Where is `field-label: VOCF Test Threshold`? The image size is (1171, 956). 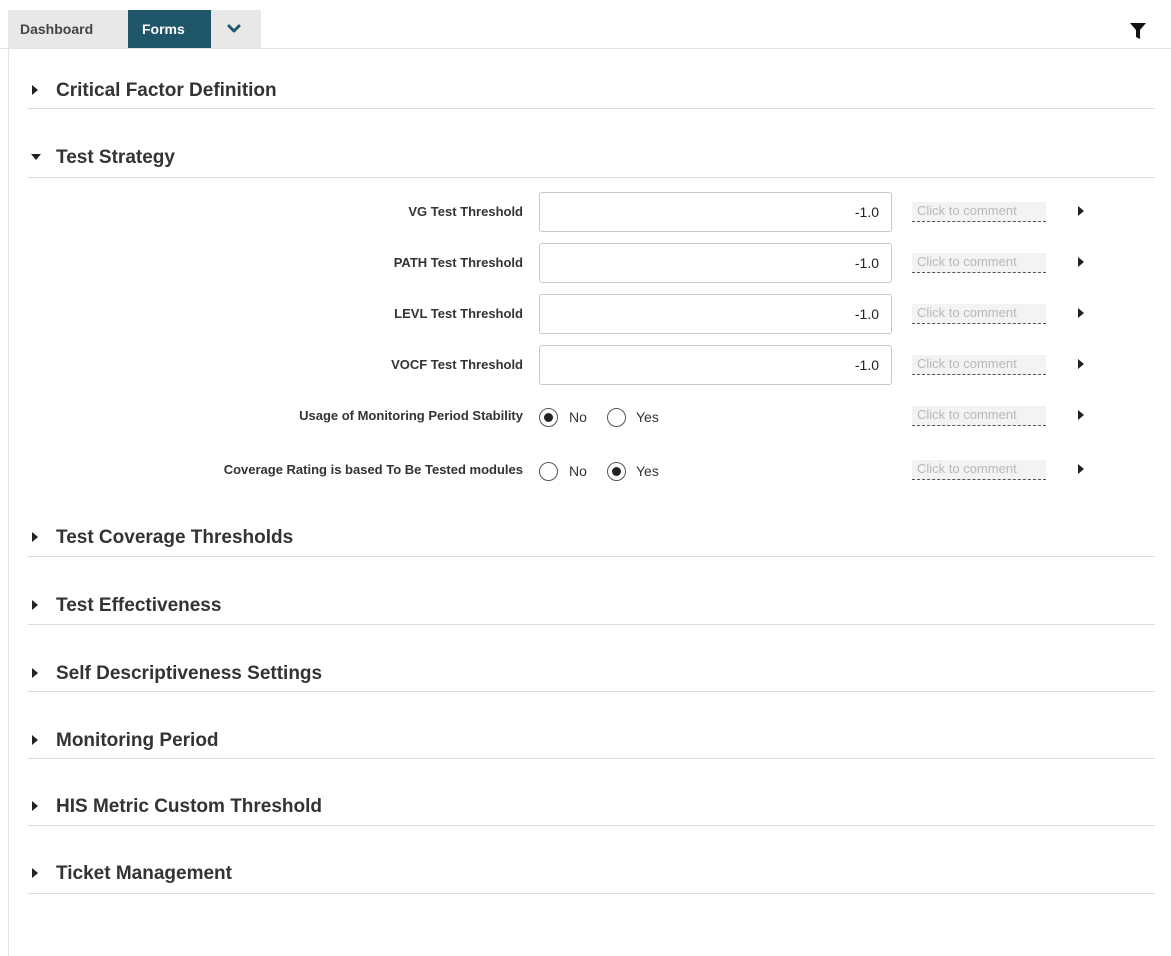
field-label: VOCF Test Threshold is located at coordinates (457, 364).